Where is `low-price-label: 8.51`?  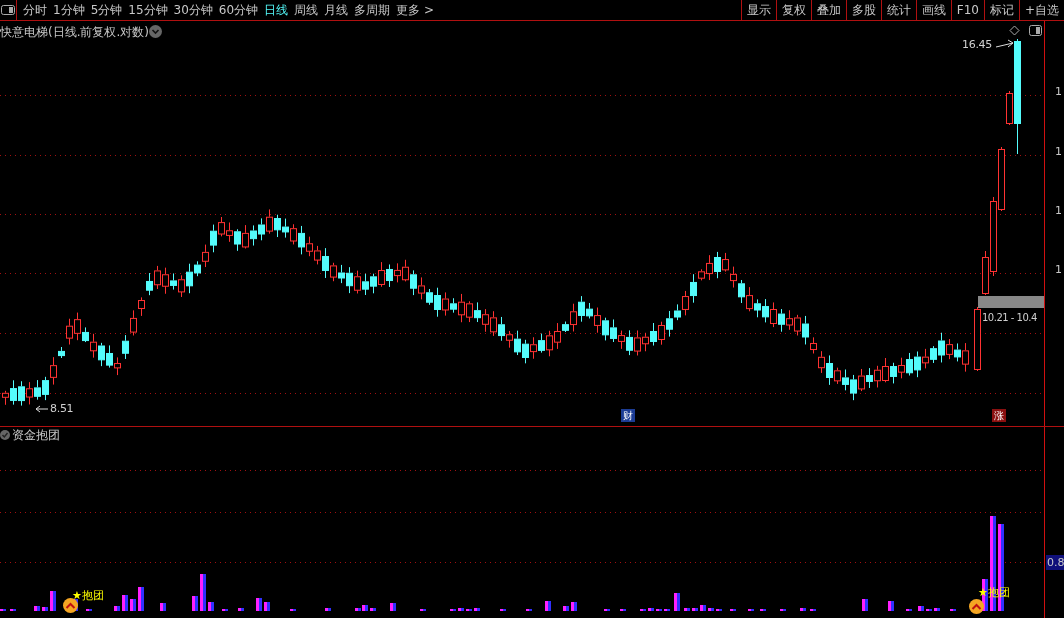 low-price-label: 8.51 is located at coordinates (62, 408).